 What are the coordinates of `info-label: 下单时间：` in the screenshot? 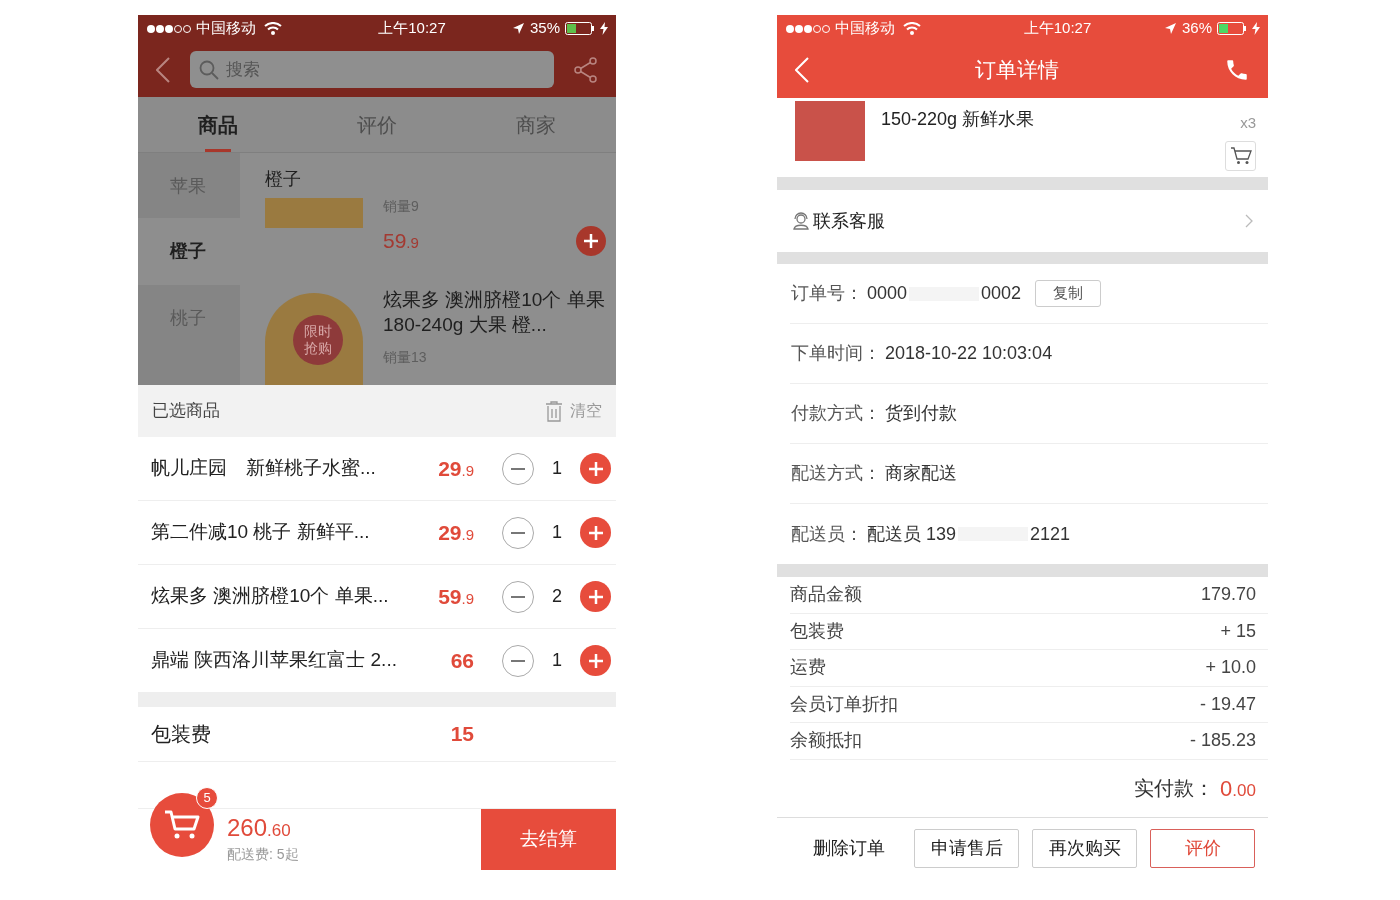 It's located at (836, 353).